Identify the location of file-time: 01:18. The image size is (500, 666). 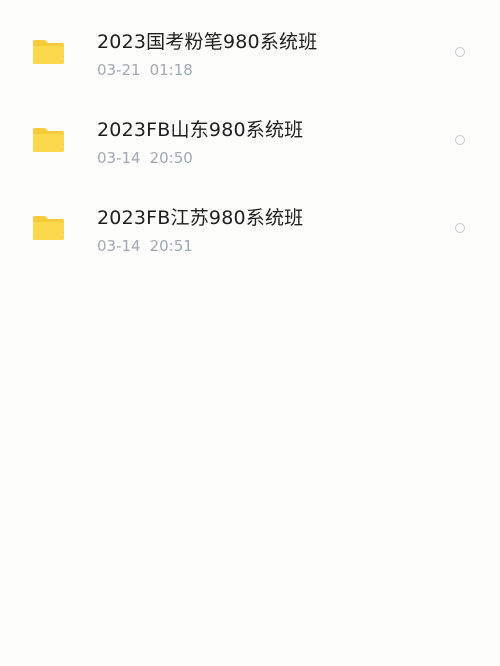
(171, 70).